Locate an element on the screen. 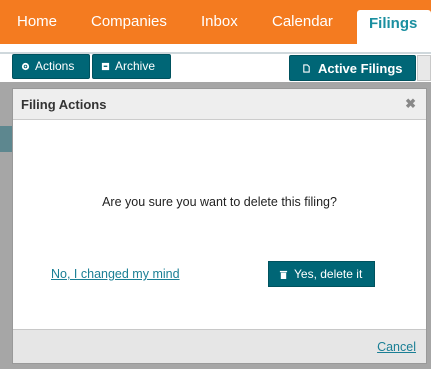 Image resolution: width=431 pixels, height=369 pixels. top-nav: Home Companies Inbox Calendar Filings is located at coordinates (215, 22).